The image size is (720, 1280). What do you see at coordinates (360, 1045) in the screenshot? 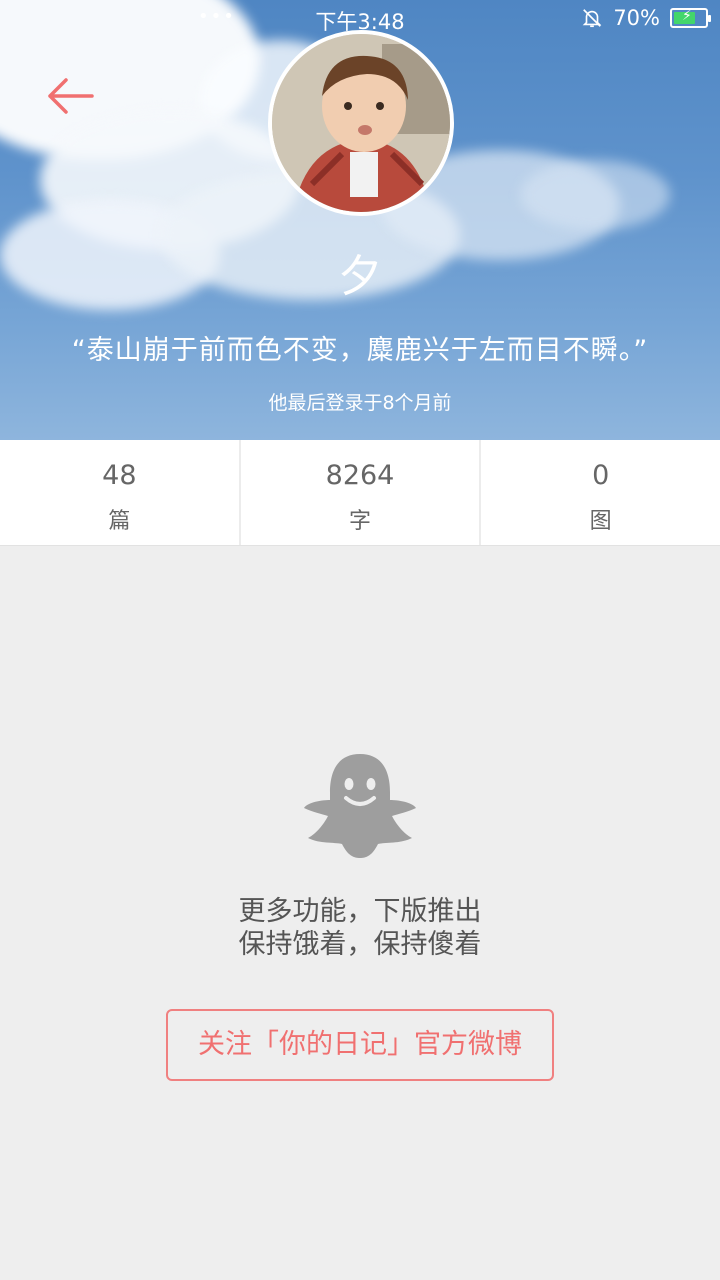
I see `follow-weibo-button: 关注「你的日记」官方微博` at bounding box center [360, 1045].